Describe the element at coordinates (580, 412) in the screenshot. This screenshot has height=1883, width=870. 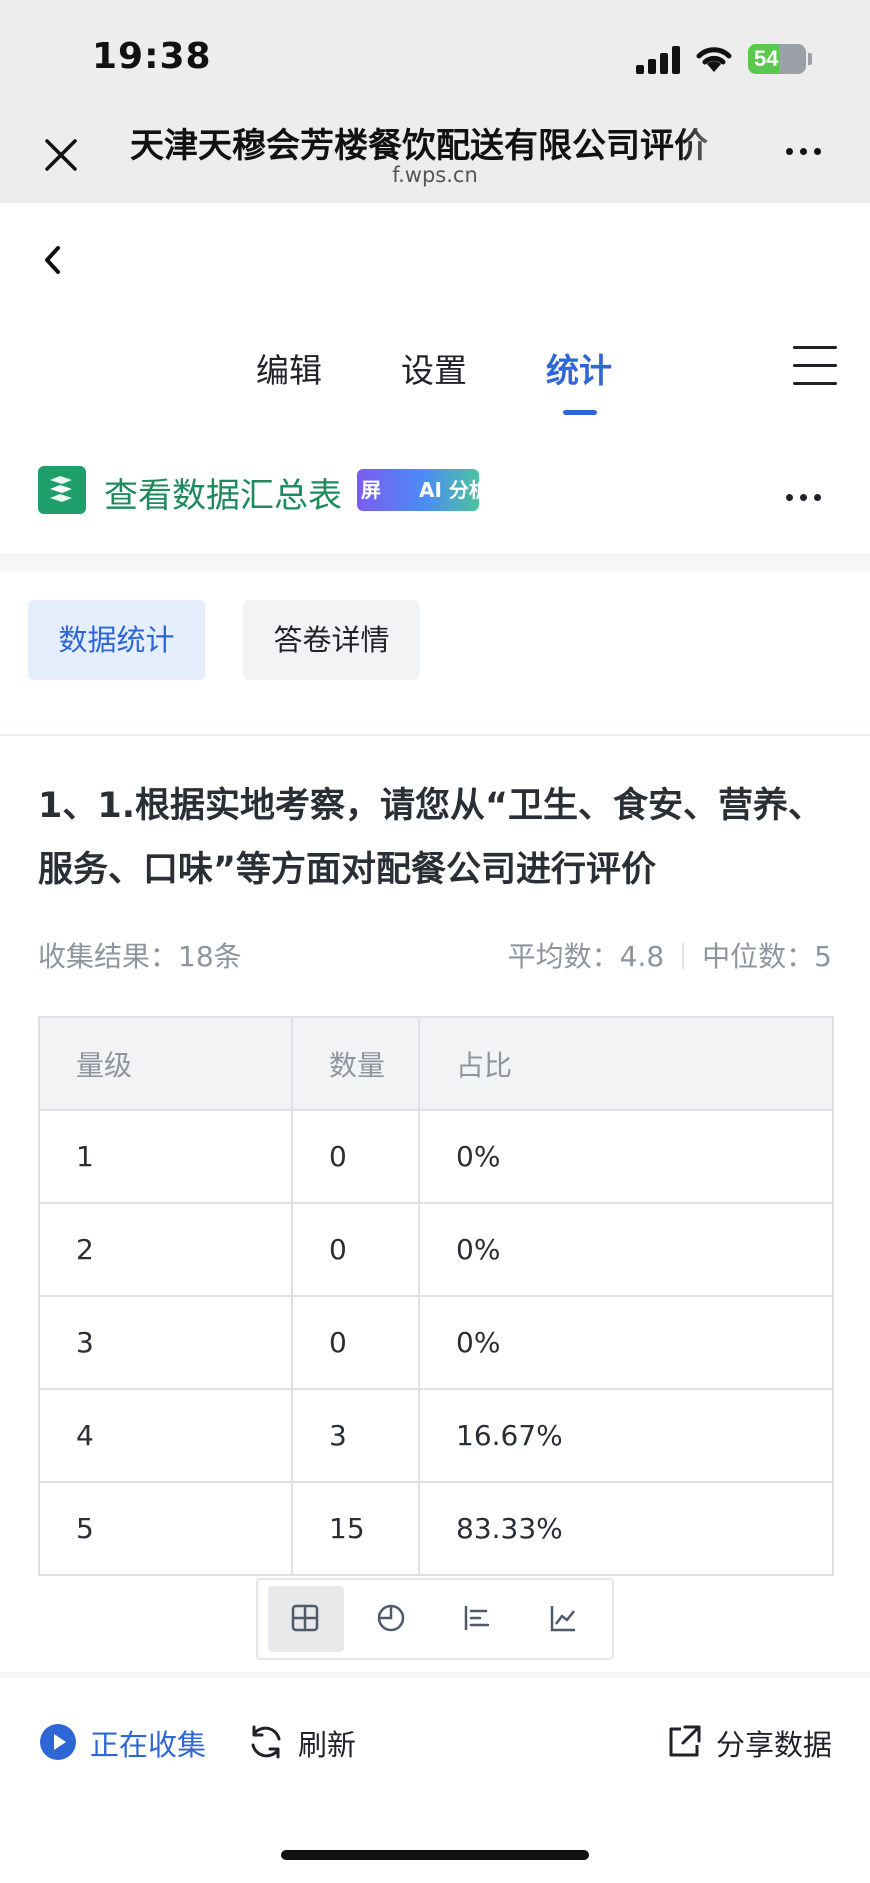
I see `active-tab-indicator` at that location.